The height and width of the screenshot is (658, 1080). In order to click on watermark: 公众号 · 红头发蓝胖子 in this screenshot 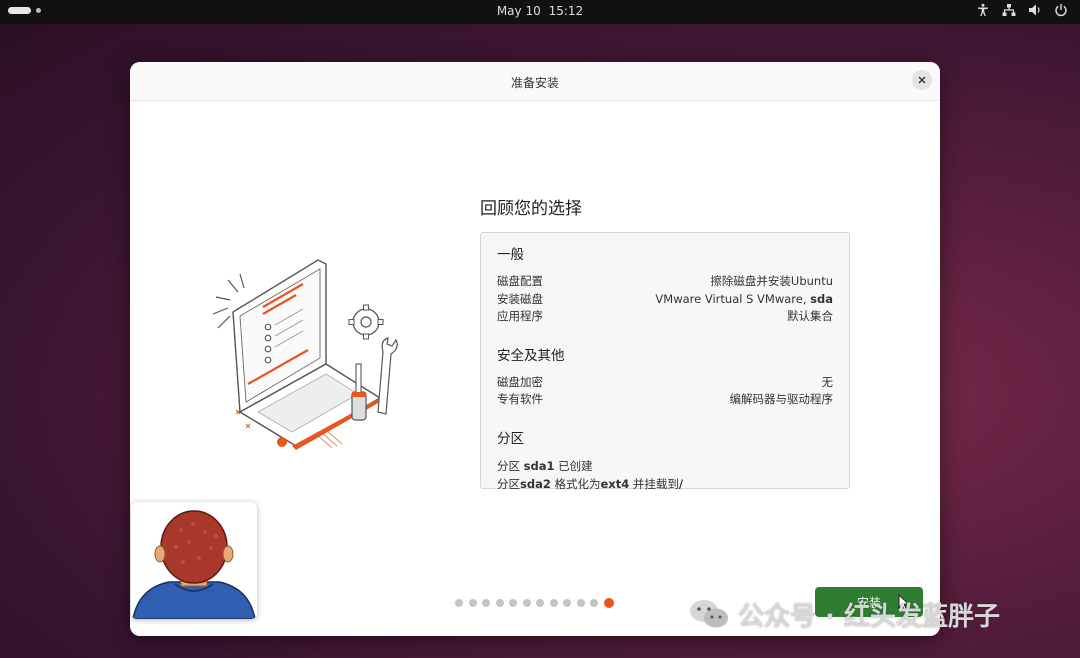, I will do `click(844, 614)`.